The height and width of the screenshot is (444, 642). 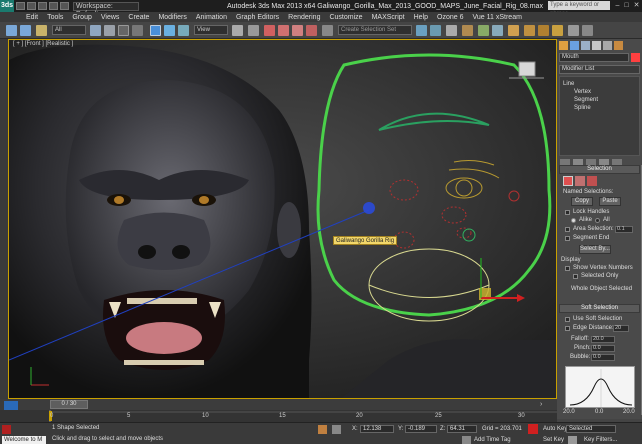 What do you see at coordinates (635, 57) in the screenshot?
I see `object-color-swatch` at bounding box center [635, 57].